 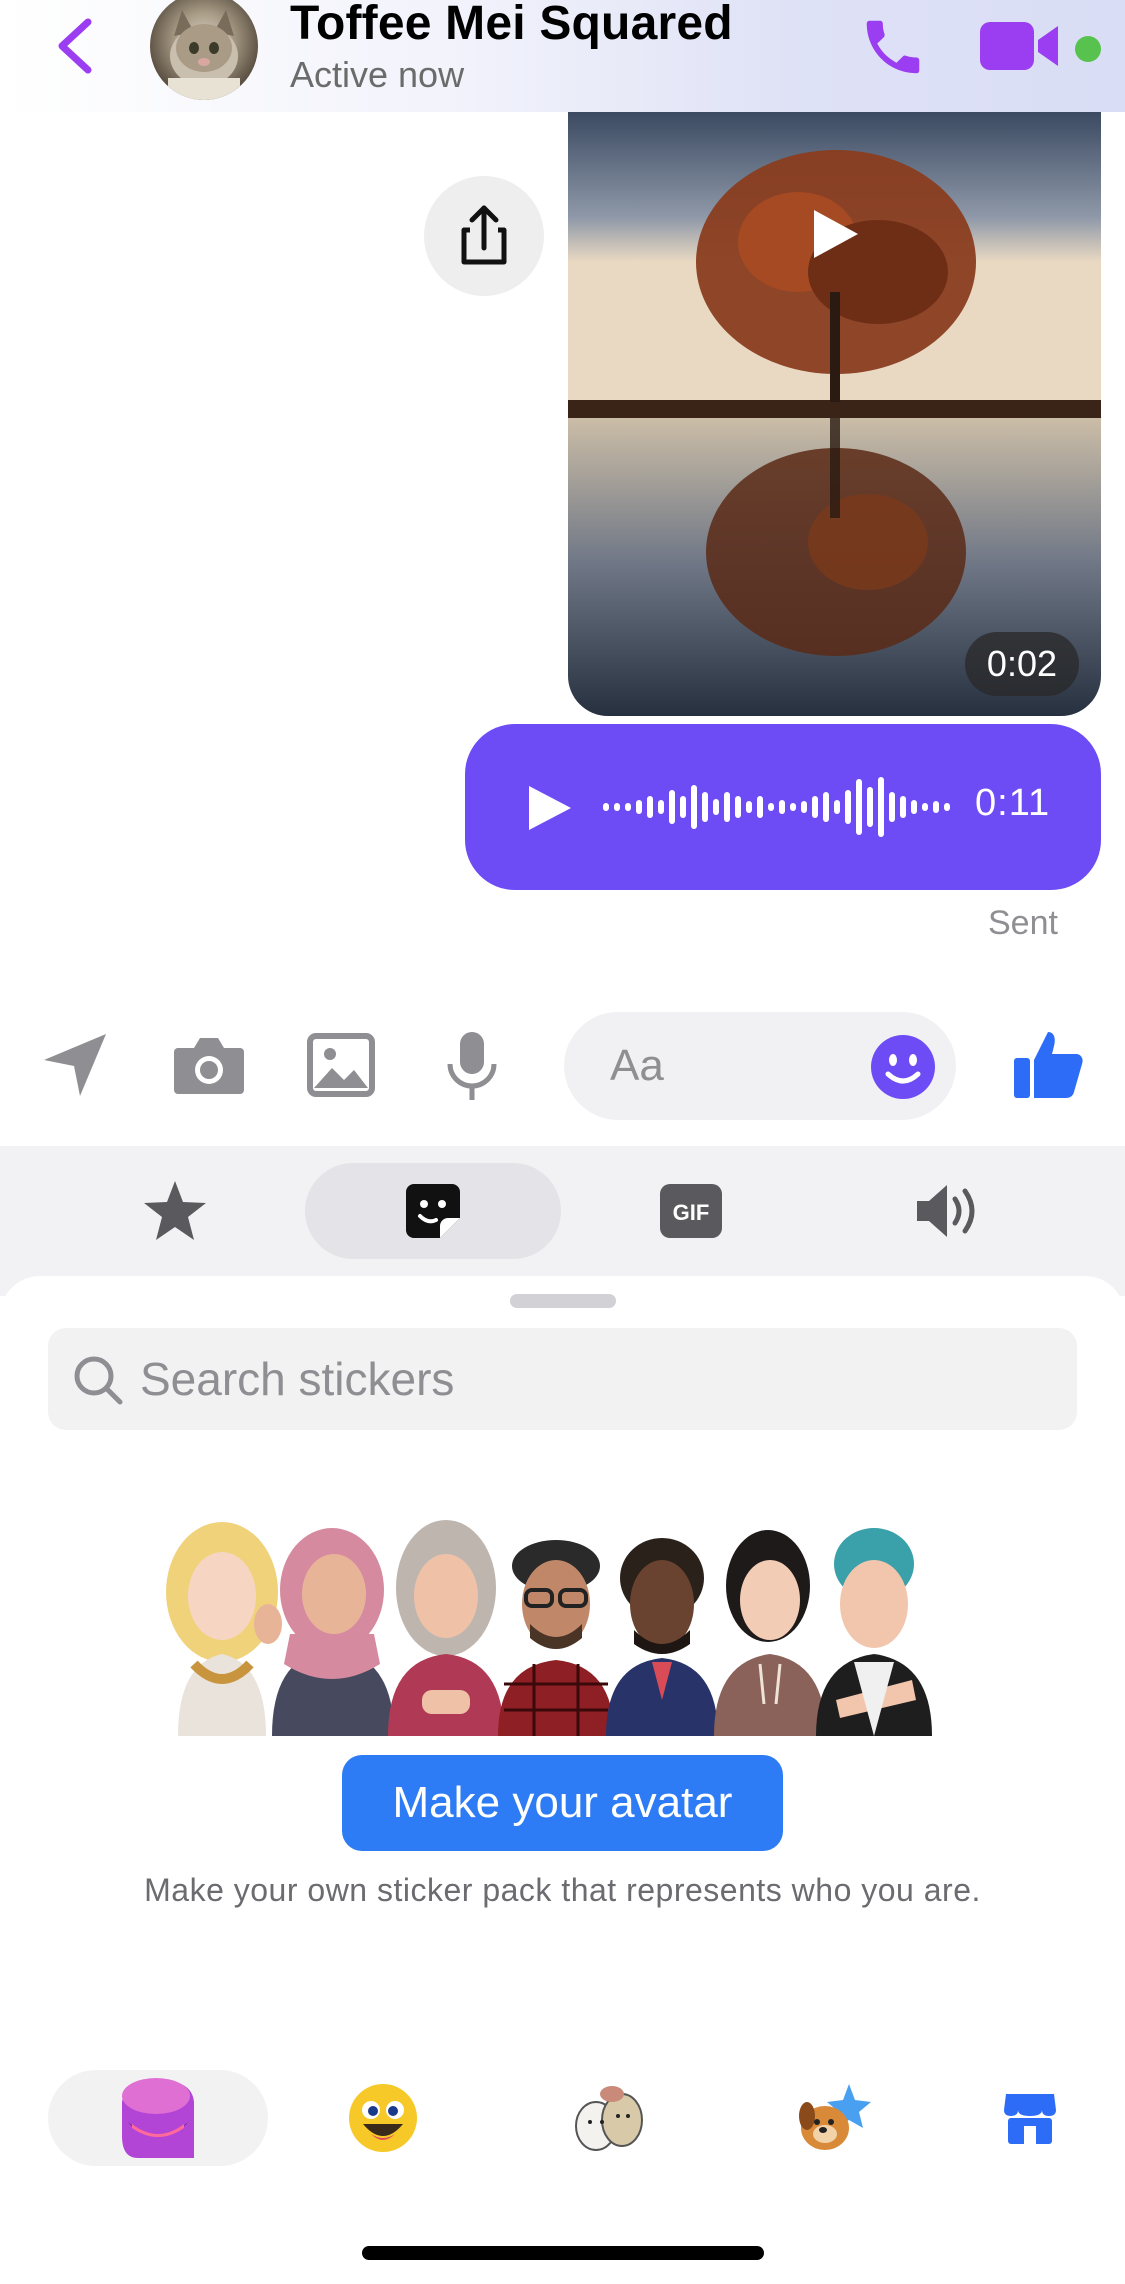 I want to click on tray-tab-bar: GIF, so click(x=562, y=1221).